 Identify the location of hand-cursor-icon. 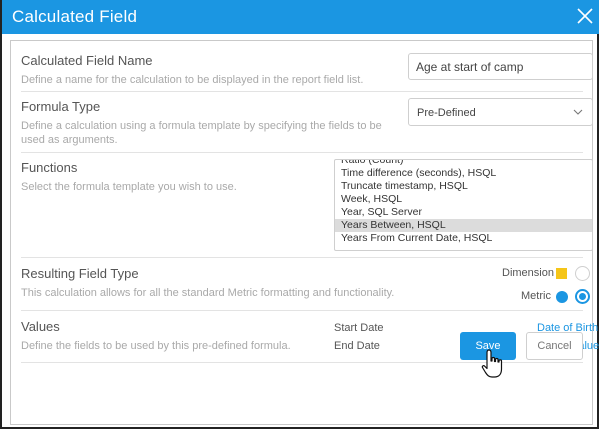
(492, 363).